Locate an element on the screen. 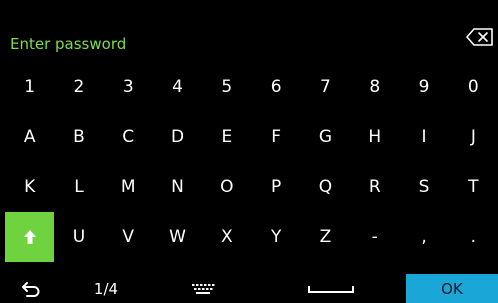 This screenshot has width=498, height=303. key: R is located at coordinates (374, 187).